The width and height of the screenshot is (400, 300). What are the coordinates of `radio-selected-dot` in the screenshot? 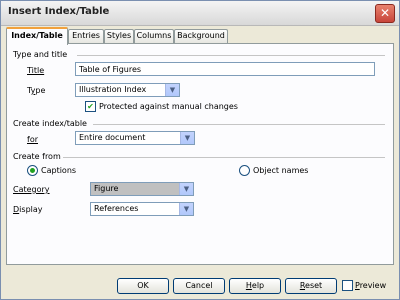 It's located at (32, 170).